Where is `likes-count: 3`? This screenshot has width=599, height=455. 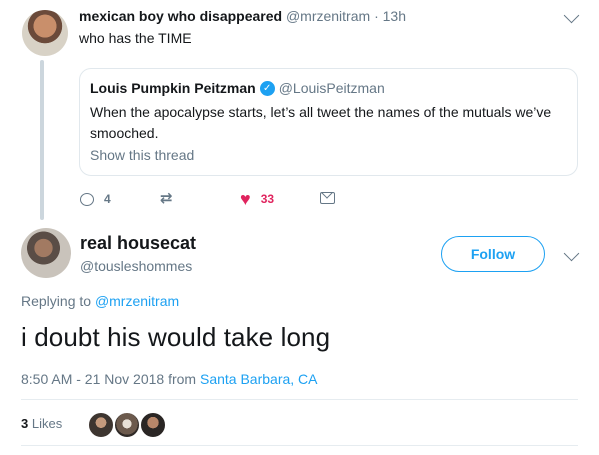 likes-count: 3 is located at coordinates (25, 423).